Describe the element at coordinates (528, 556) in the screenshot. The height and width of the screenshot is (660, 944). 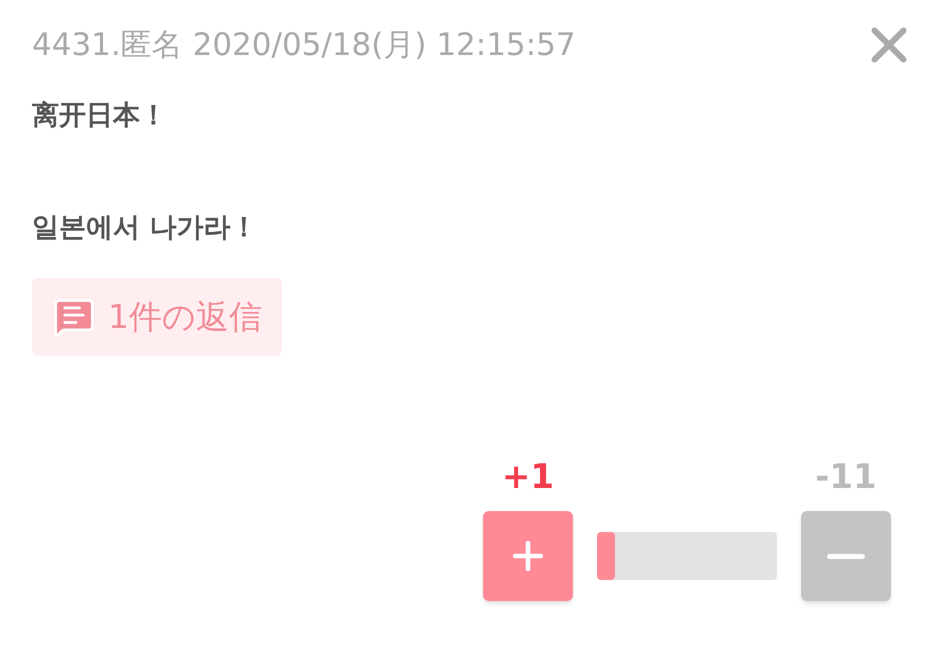
I see `upvote-button` at that location.